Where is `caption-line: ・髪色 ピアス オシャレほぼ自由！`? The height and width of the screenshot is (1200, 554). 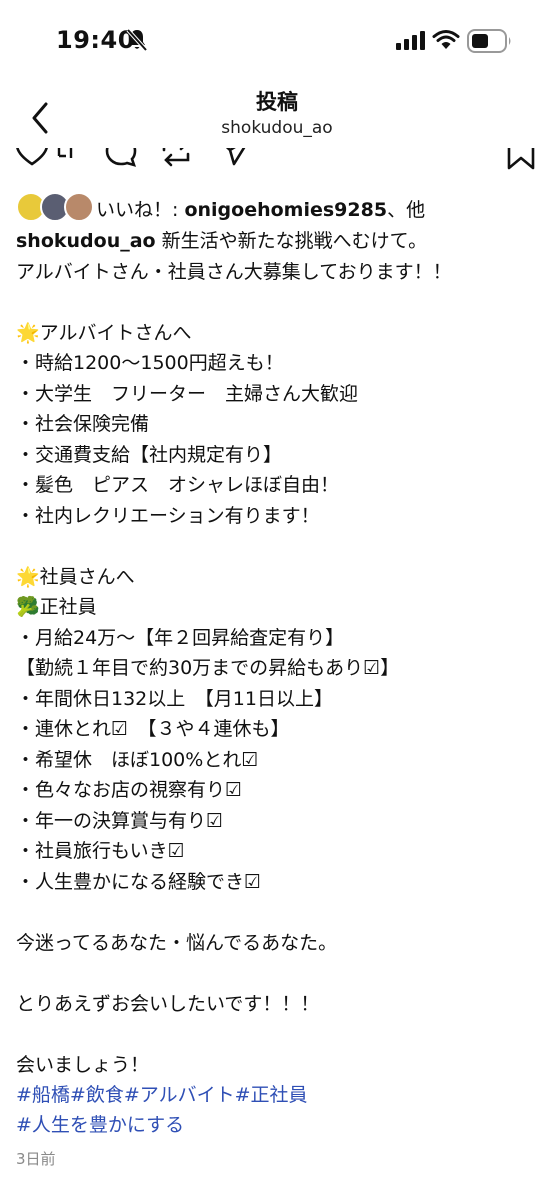
caption-line: ・髪色 ピアス オシャレほぼ自由！ is located at coordinates (178, 485).